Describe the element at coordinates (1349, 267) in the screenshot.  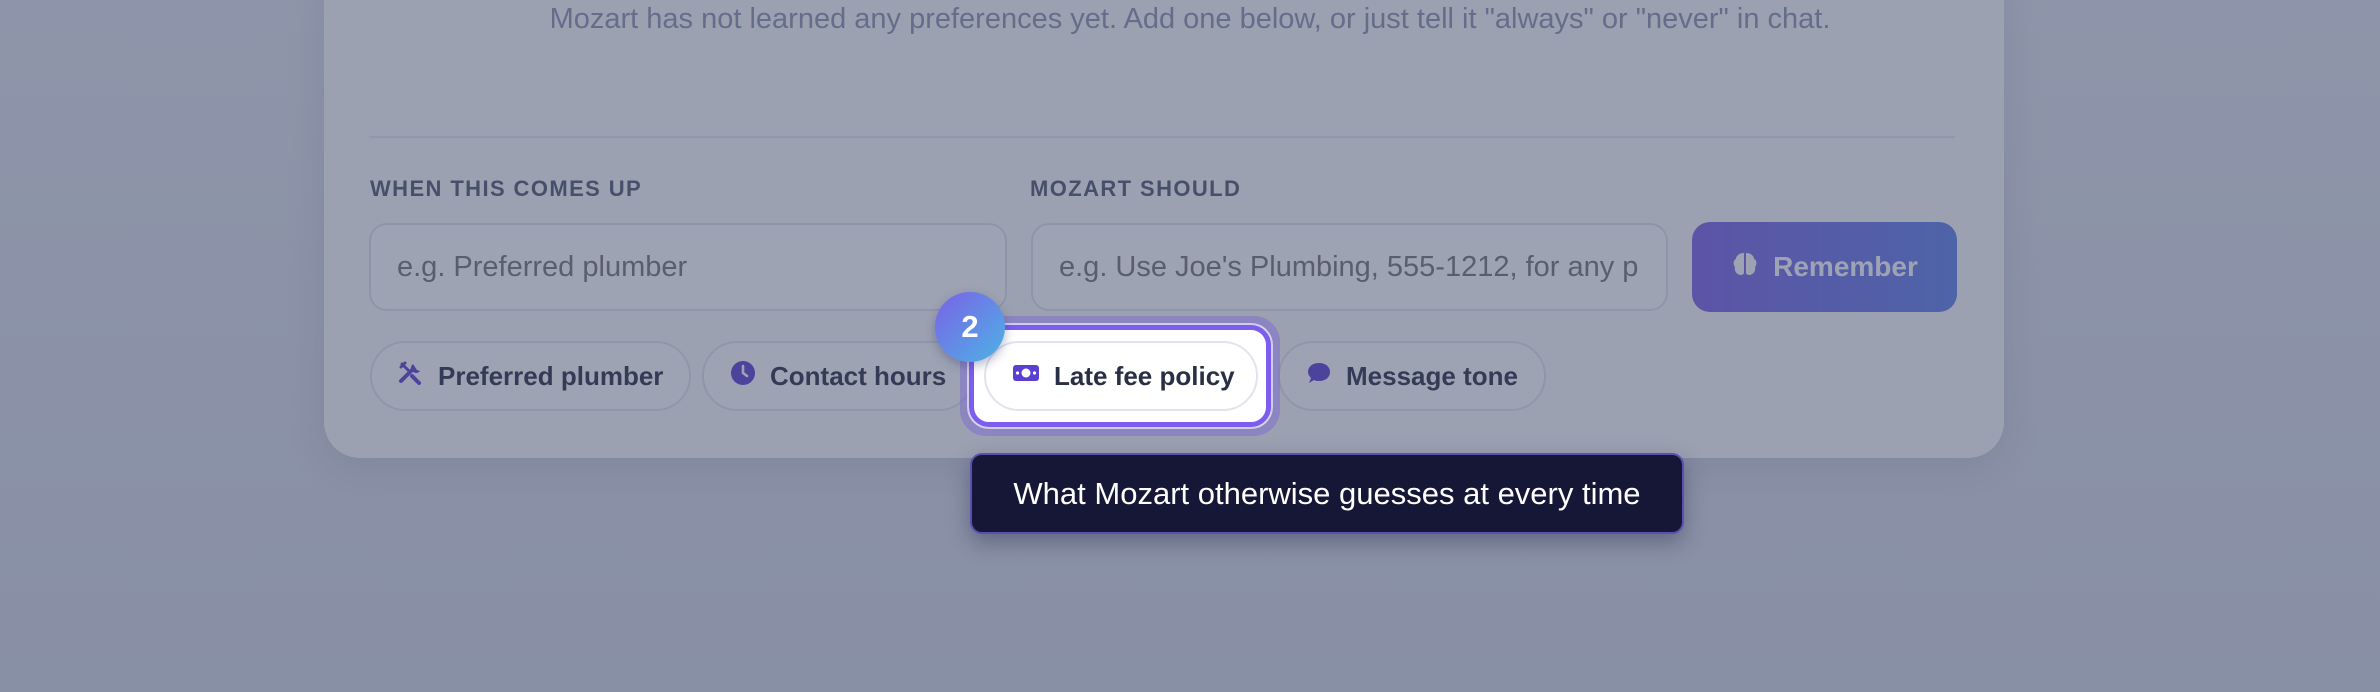
I see `action-input` at that location.